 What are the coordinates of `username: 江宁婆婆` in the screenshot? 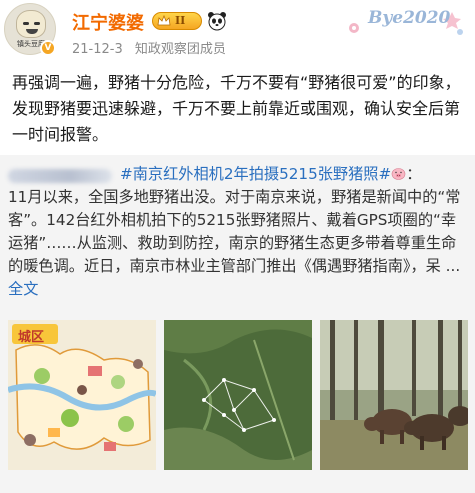 It's located at (108, 22).